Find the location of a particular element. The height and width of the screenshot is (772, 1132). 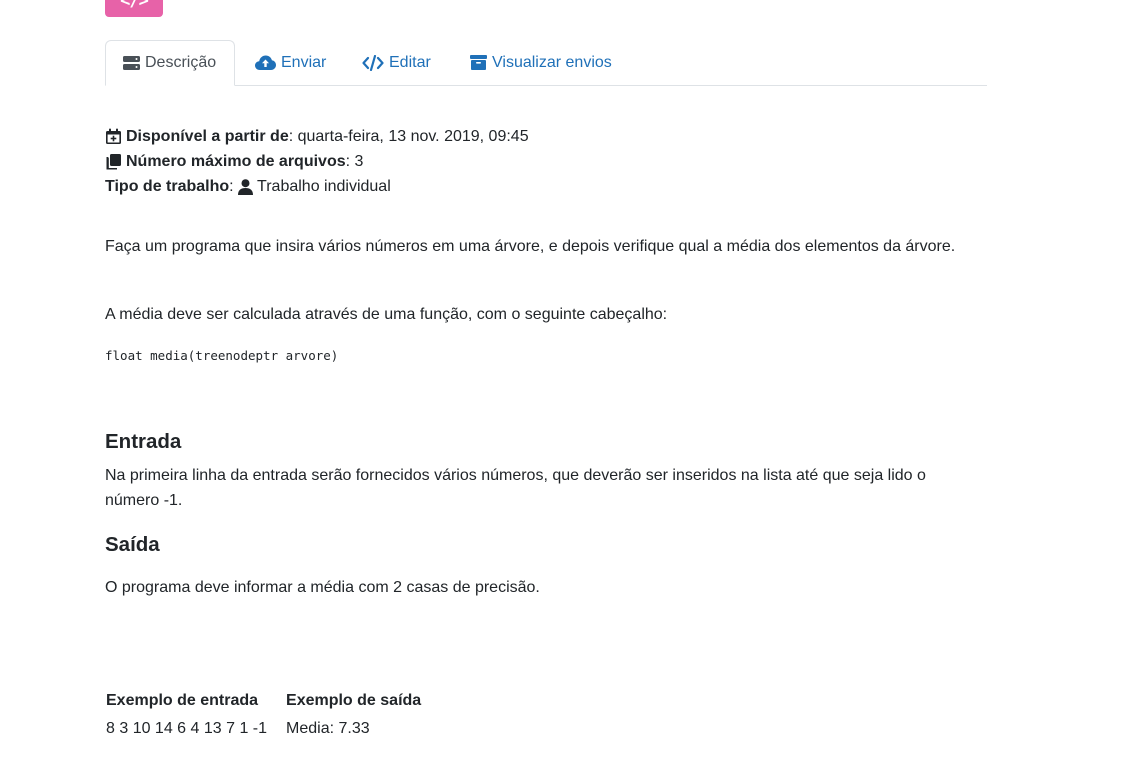

example-input-cell: 8 3 10 14 6 4 13 7 1 -1 is located at coordinates (187, 728).